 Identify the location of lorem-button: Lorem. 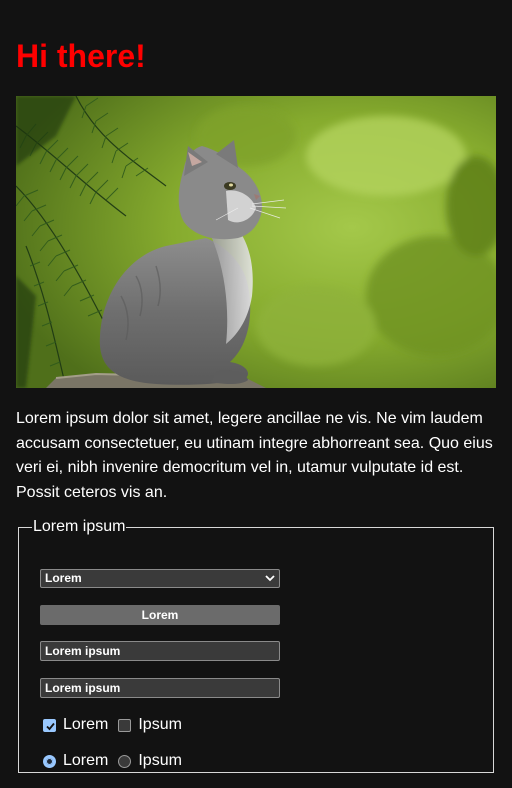
(160, 615).